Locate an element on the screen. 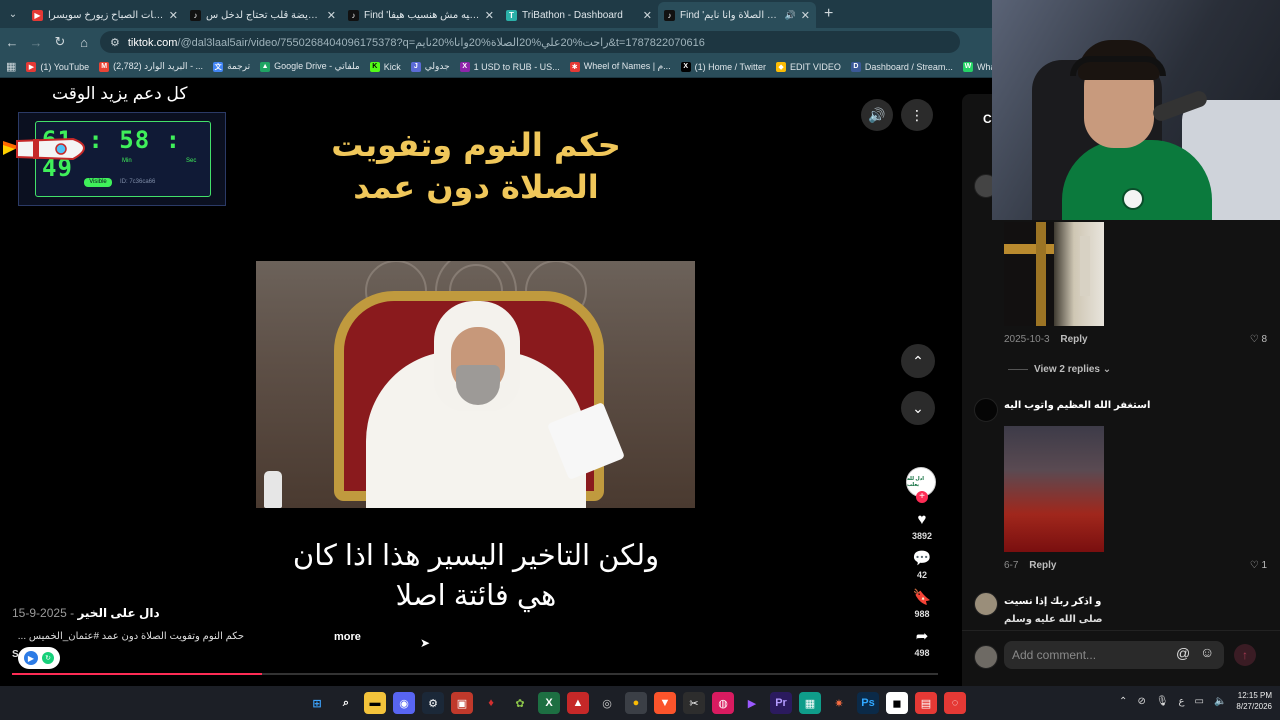 The height and width of the screenshot is (720, 1280). chevron-down-icon: ⌄ is located at coordinates (918, 408).